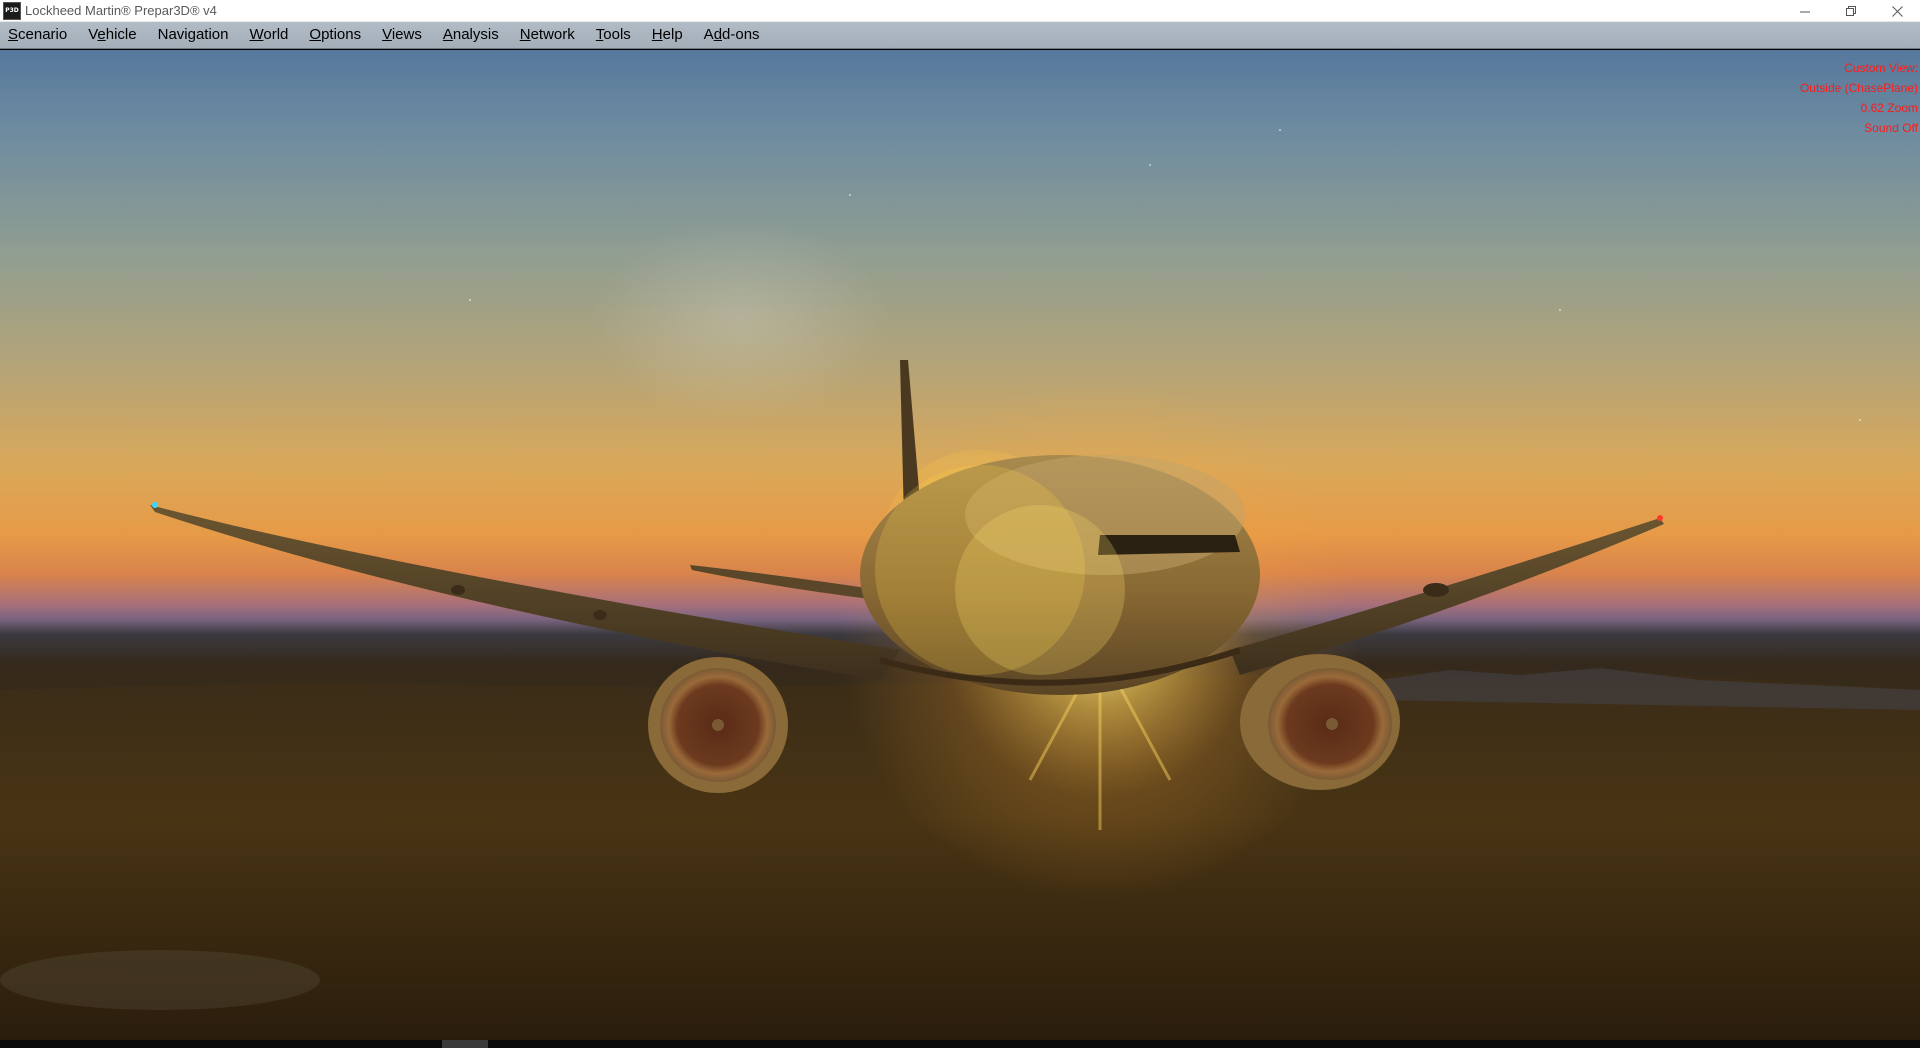 The height and width of the screenshot is (1048, 1920). What do you see at coordinates (547, 35) in the screenshot?
I see `menu-network: Network` at bounding box center [547, 35].